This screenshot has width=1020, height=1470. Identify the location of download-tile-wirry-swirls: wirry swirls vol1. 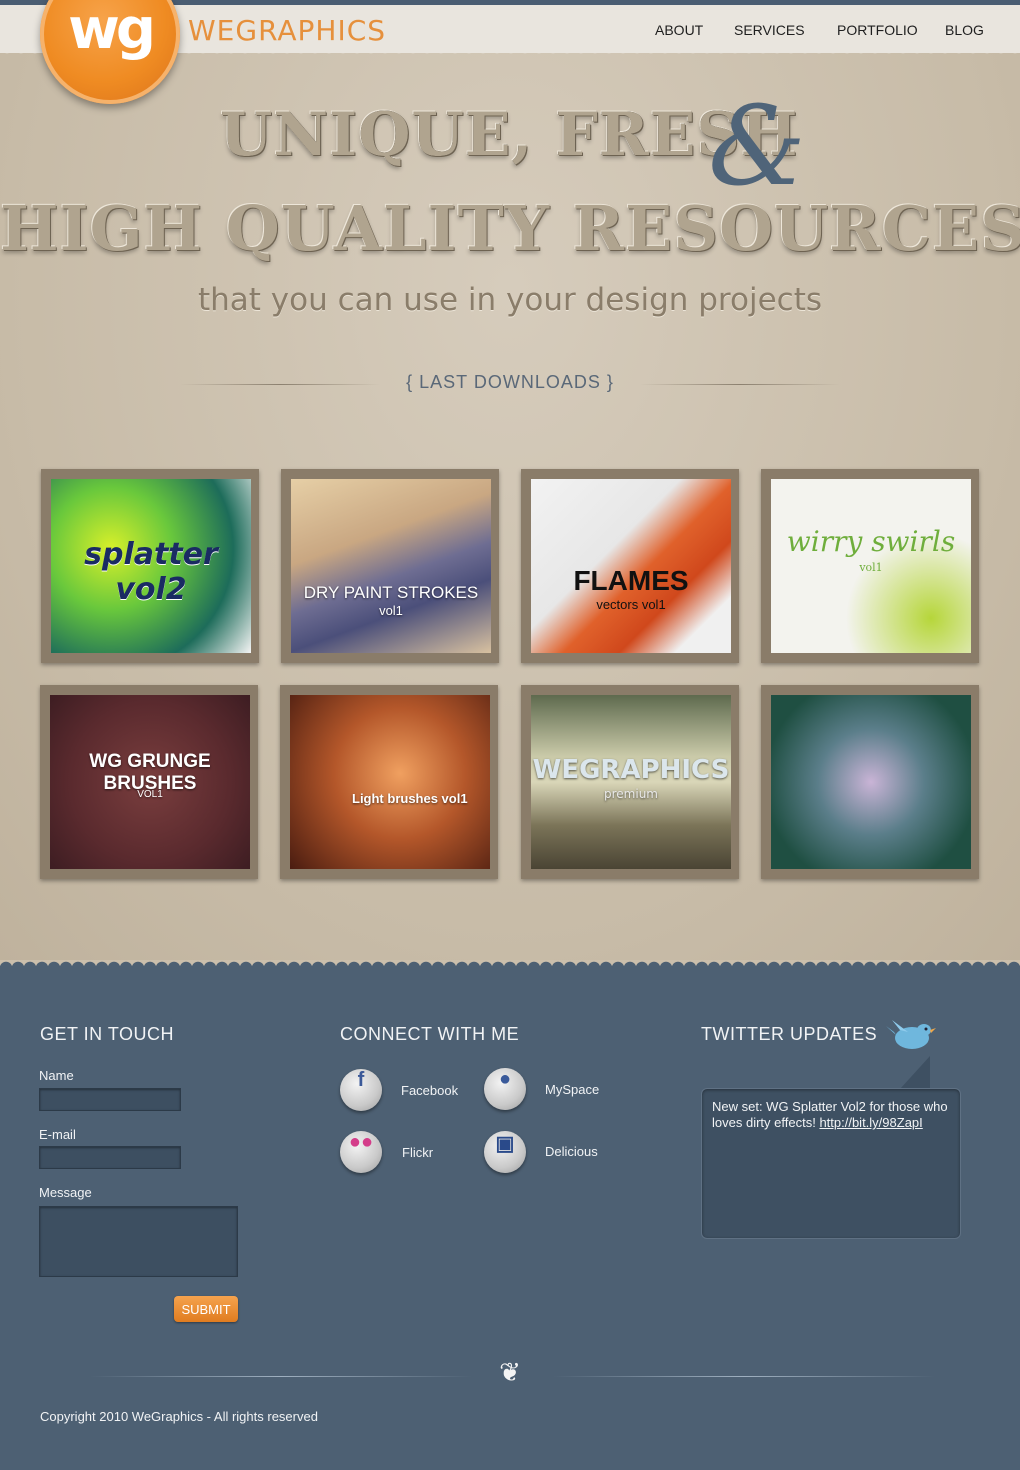
(870, 566).